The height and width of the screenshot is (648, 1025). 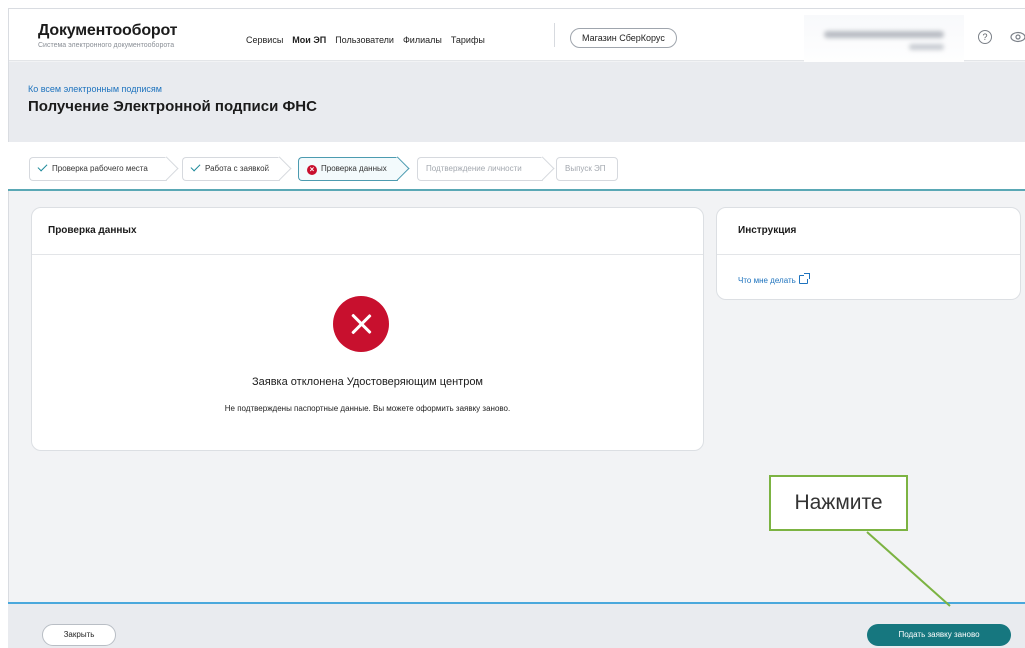 What do you see at coordinates (95, 89) in the screenshot?
I see `back-to-signatures-link: Ко всем электронным подписям` at bounding box center [95, 89].